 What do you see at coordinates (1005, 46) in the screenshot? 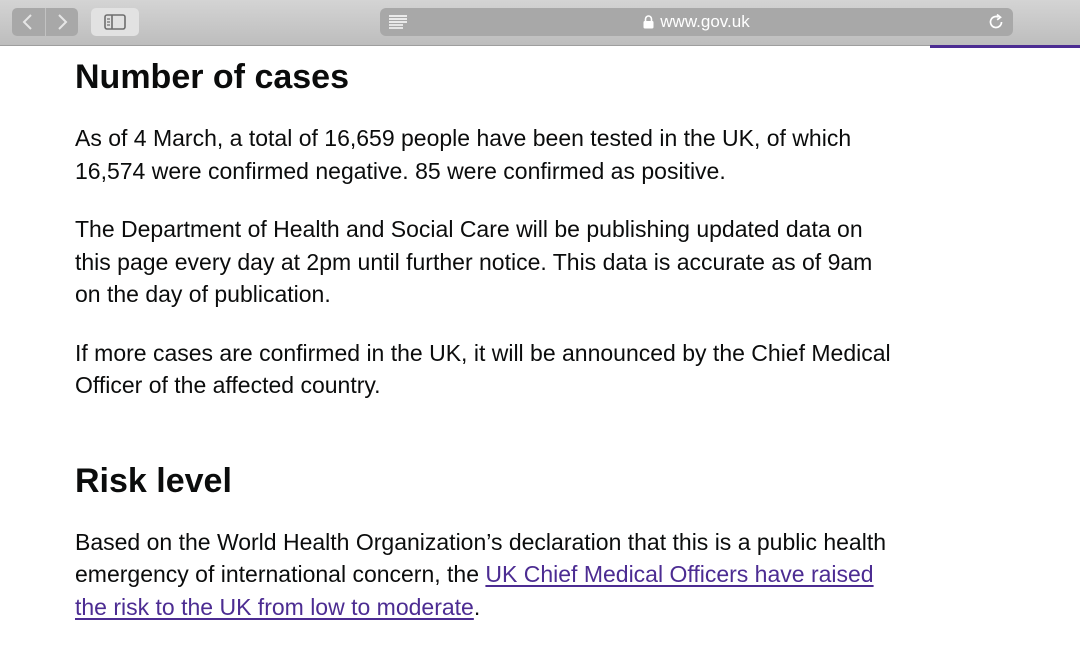
I see `page-accent-line` at bounding box center [1005, 46].